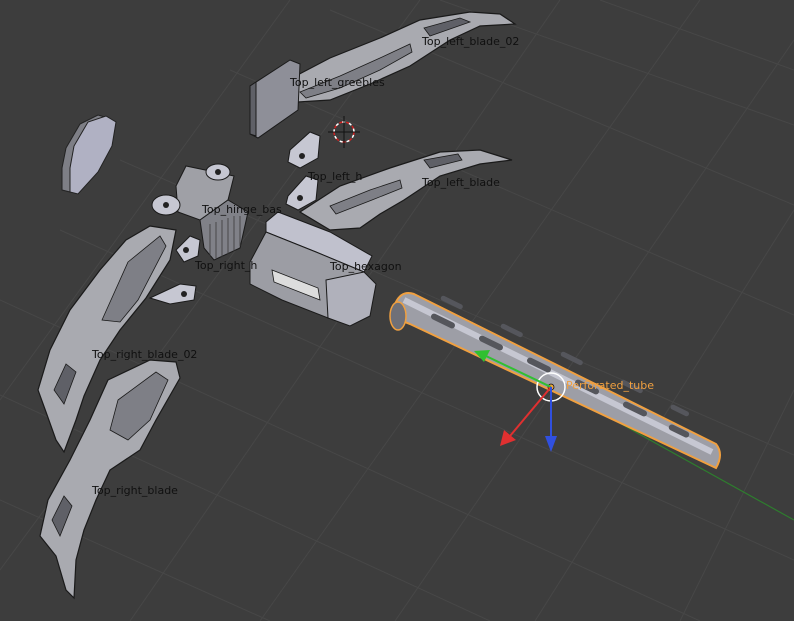 This screenshot has height=621, width=794. What do you see at coordinates (89, 154) in the screenshot?
I see `hexagon-cap` at bounding box center [89, 154].